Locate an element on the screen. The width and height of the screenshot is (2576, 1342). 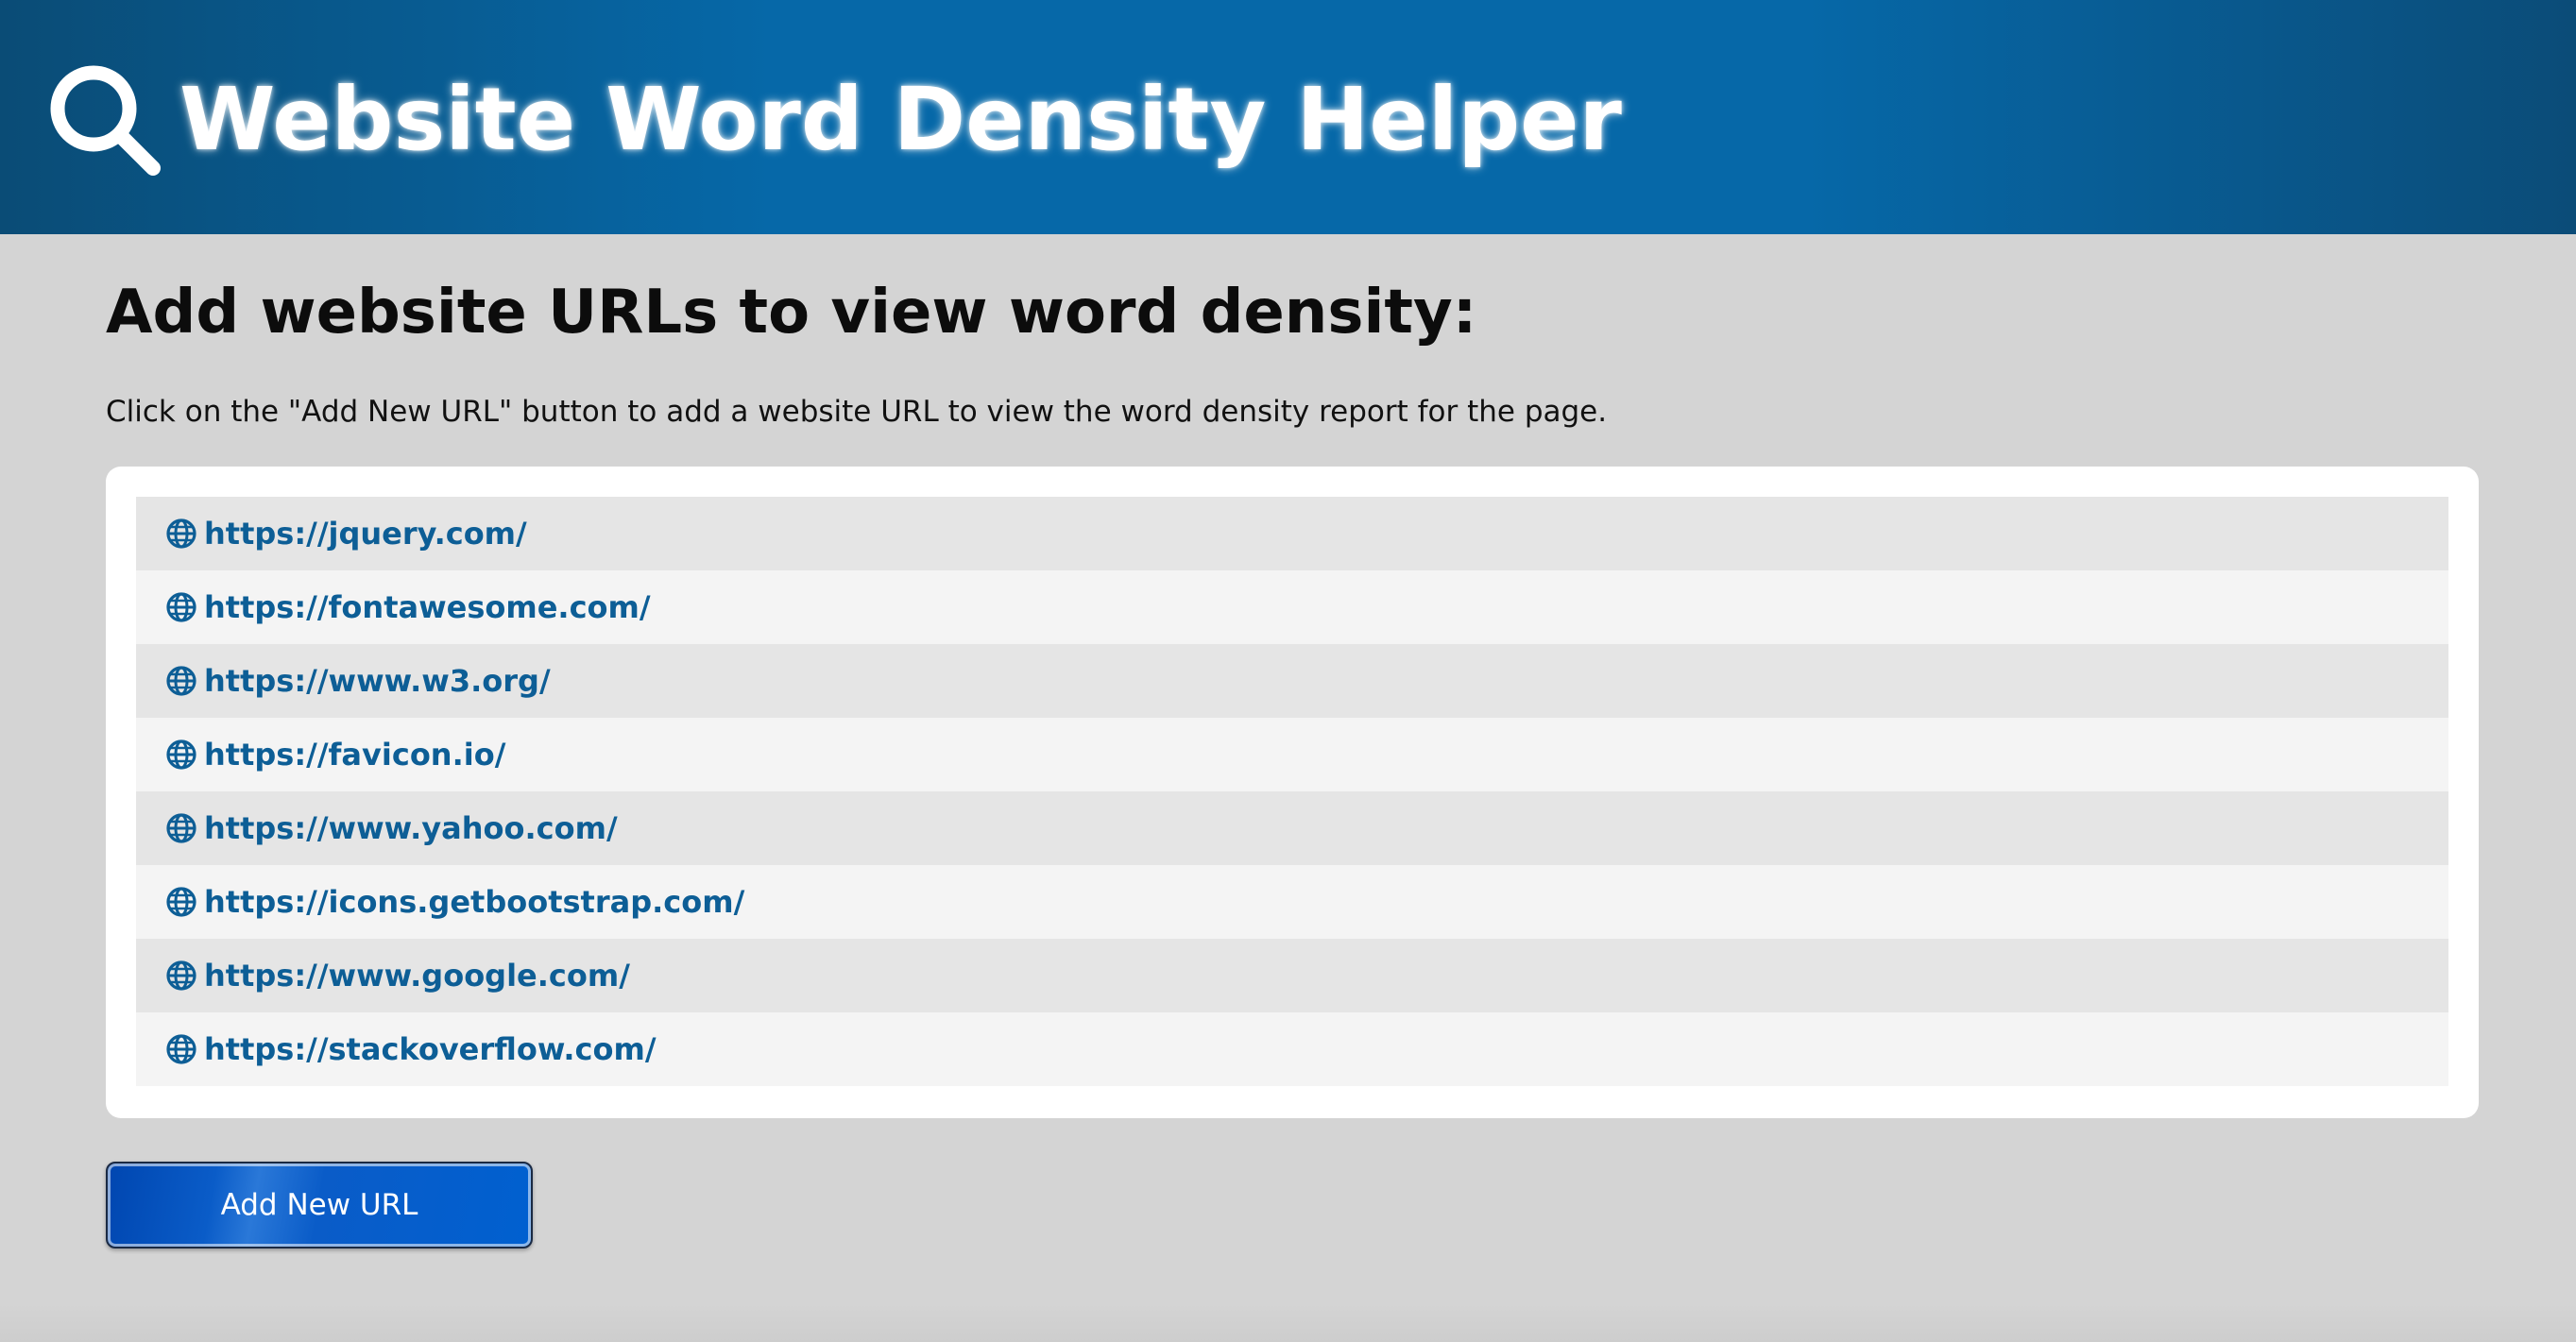
section-heading: Add website URLs to view word density: is located at coordinates (792, 313).